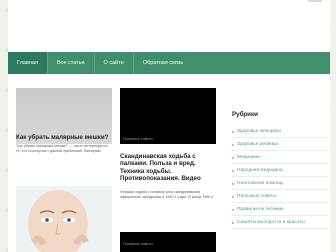  What do you see at coordinates (315, 1) in the screenshot?
I see `header-divider` at bounding box center [315, 1].